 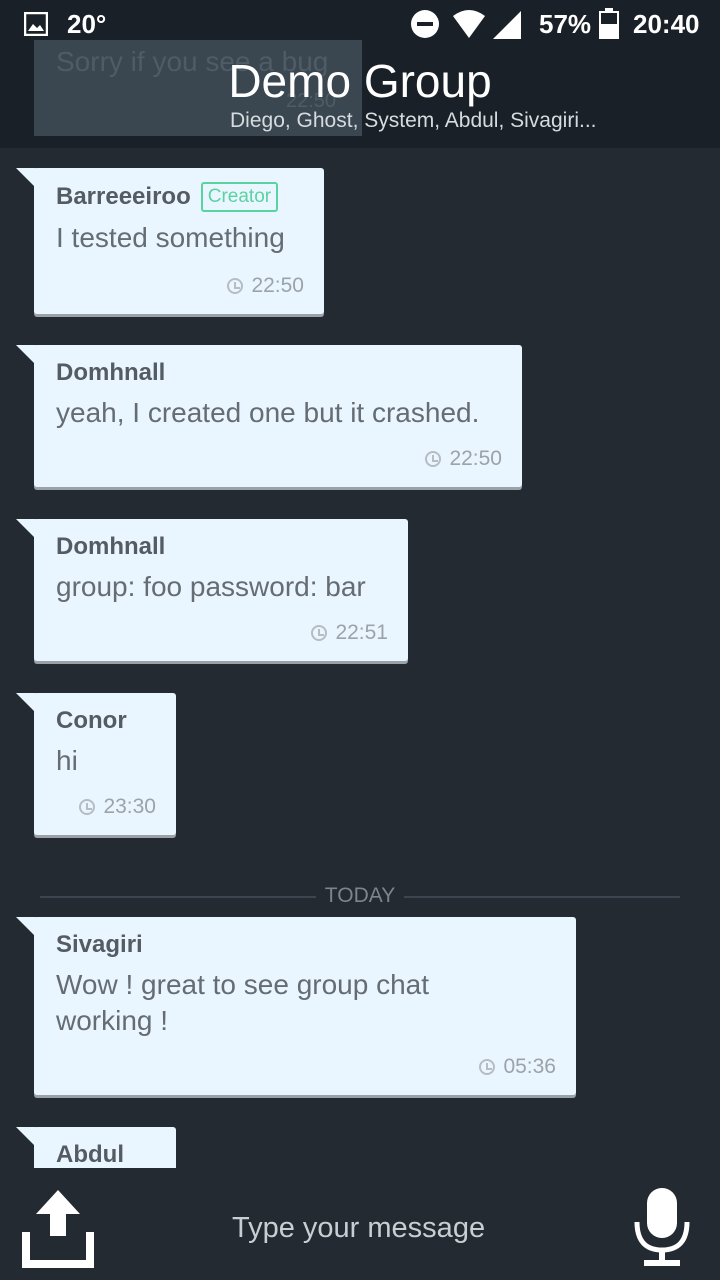 I want to click on timestamp: 23:30, so click(x=117, y=807).